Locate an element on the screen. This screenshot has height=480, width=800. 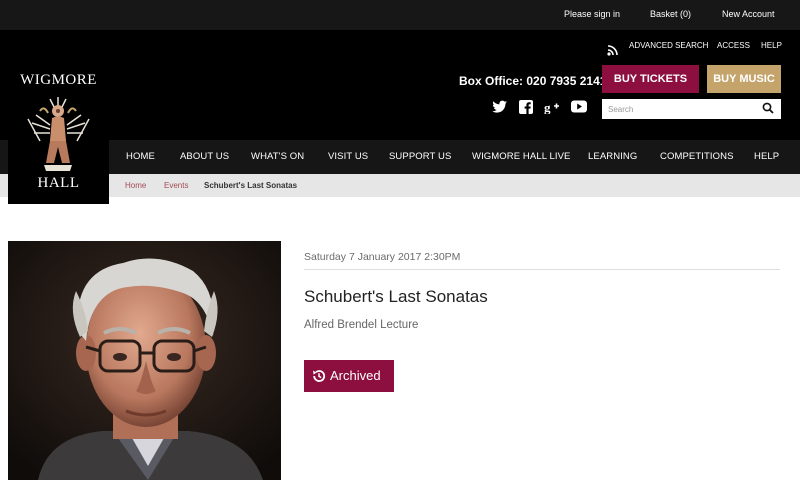
access-link: ACCESS is located at coordinates (733, 45).